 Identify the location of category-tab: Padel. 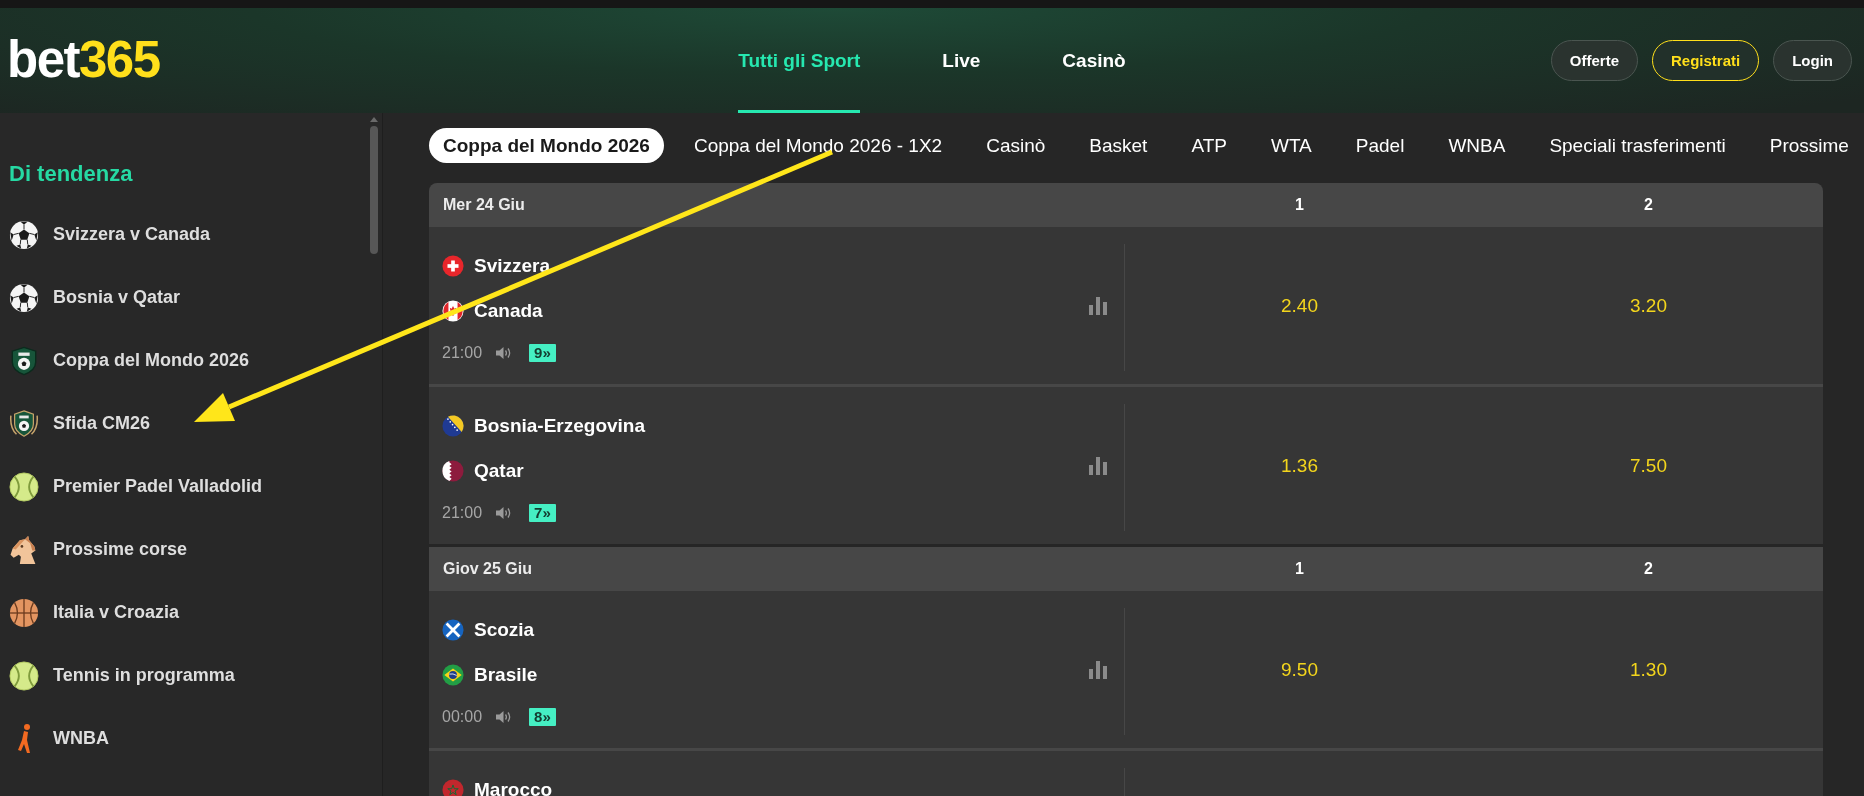
(1380, 145).